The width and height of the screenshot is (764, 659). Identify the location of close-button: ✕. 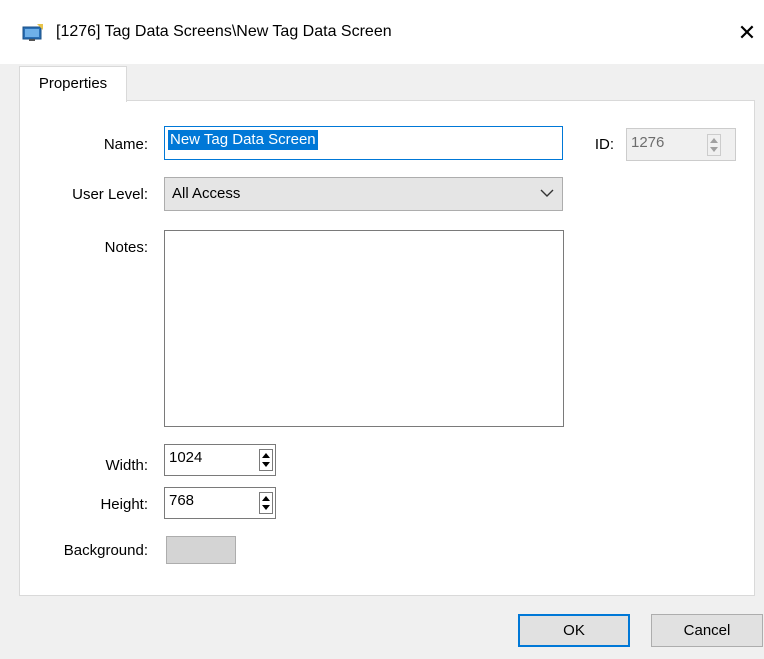
(747, 33).